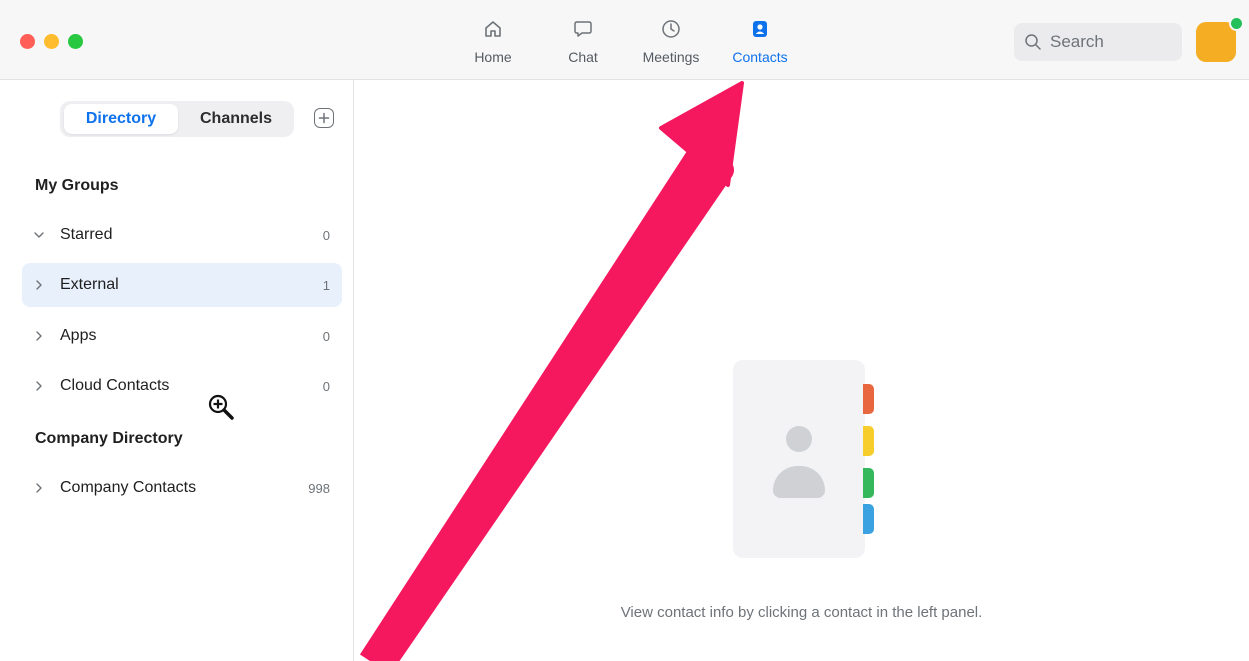 The width and height of the screenshot is (1249, 661). Describe the element at coordinates (671, 44) in the screenshot. I see `nav-meetings: Meetings` at that location.